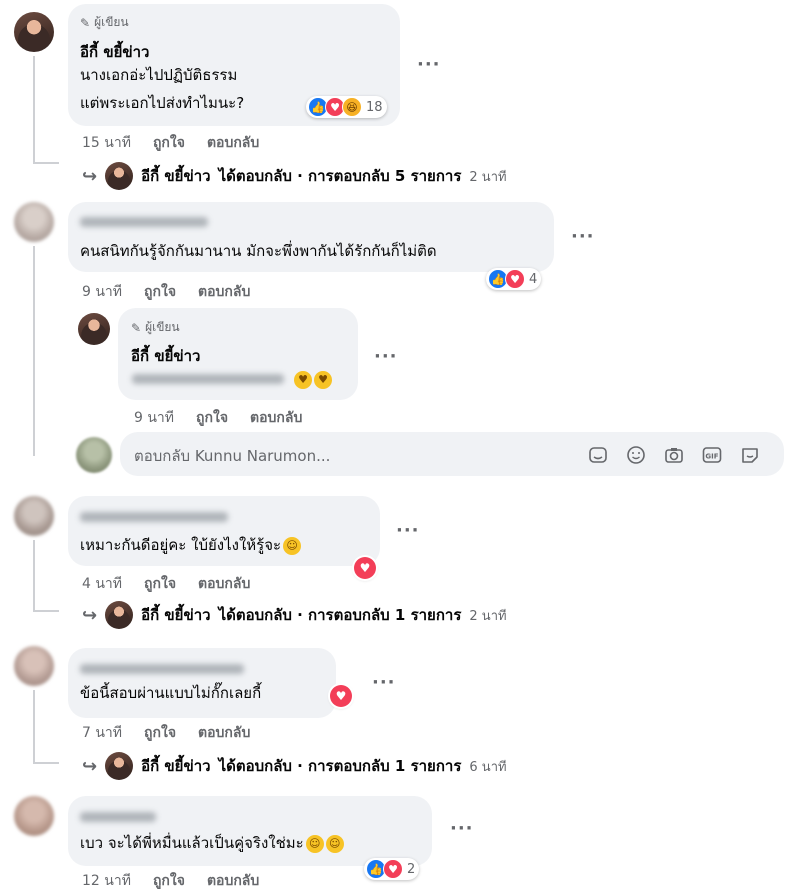  What do you see at coordinates (114, 52) in the screenshot?
I see `comment-author-name: อีกี้ ขยี้ข่าว` at bounding box center [114, 52].